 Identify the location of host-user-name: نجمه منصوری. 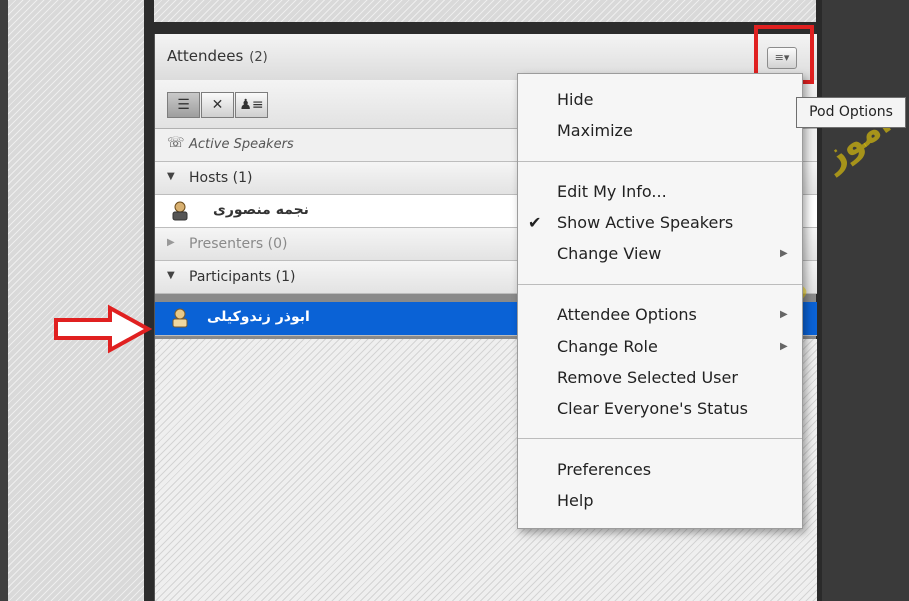
(261, 210).